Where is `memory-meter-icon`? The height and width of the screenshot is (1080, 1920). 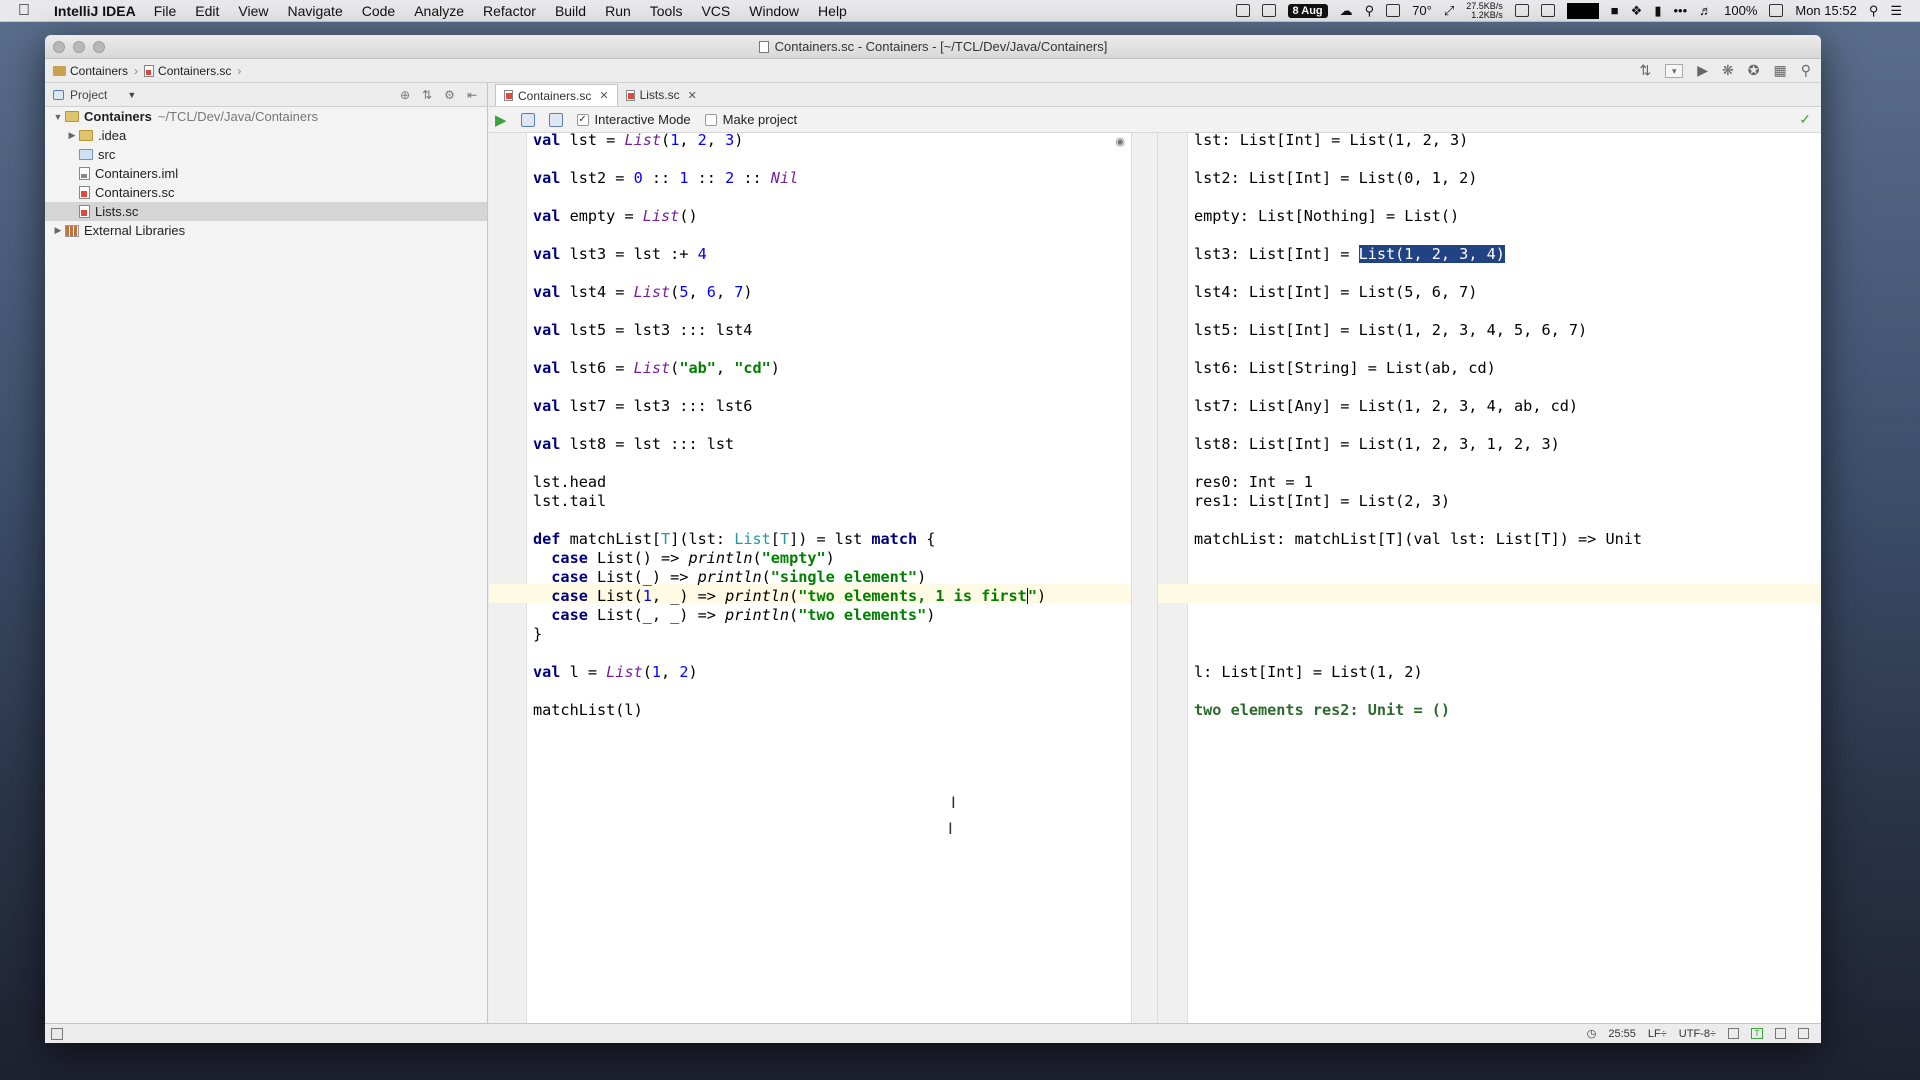 memory-meter-icon is located at coordinates (1547, 10).